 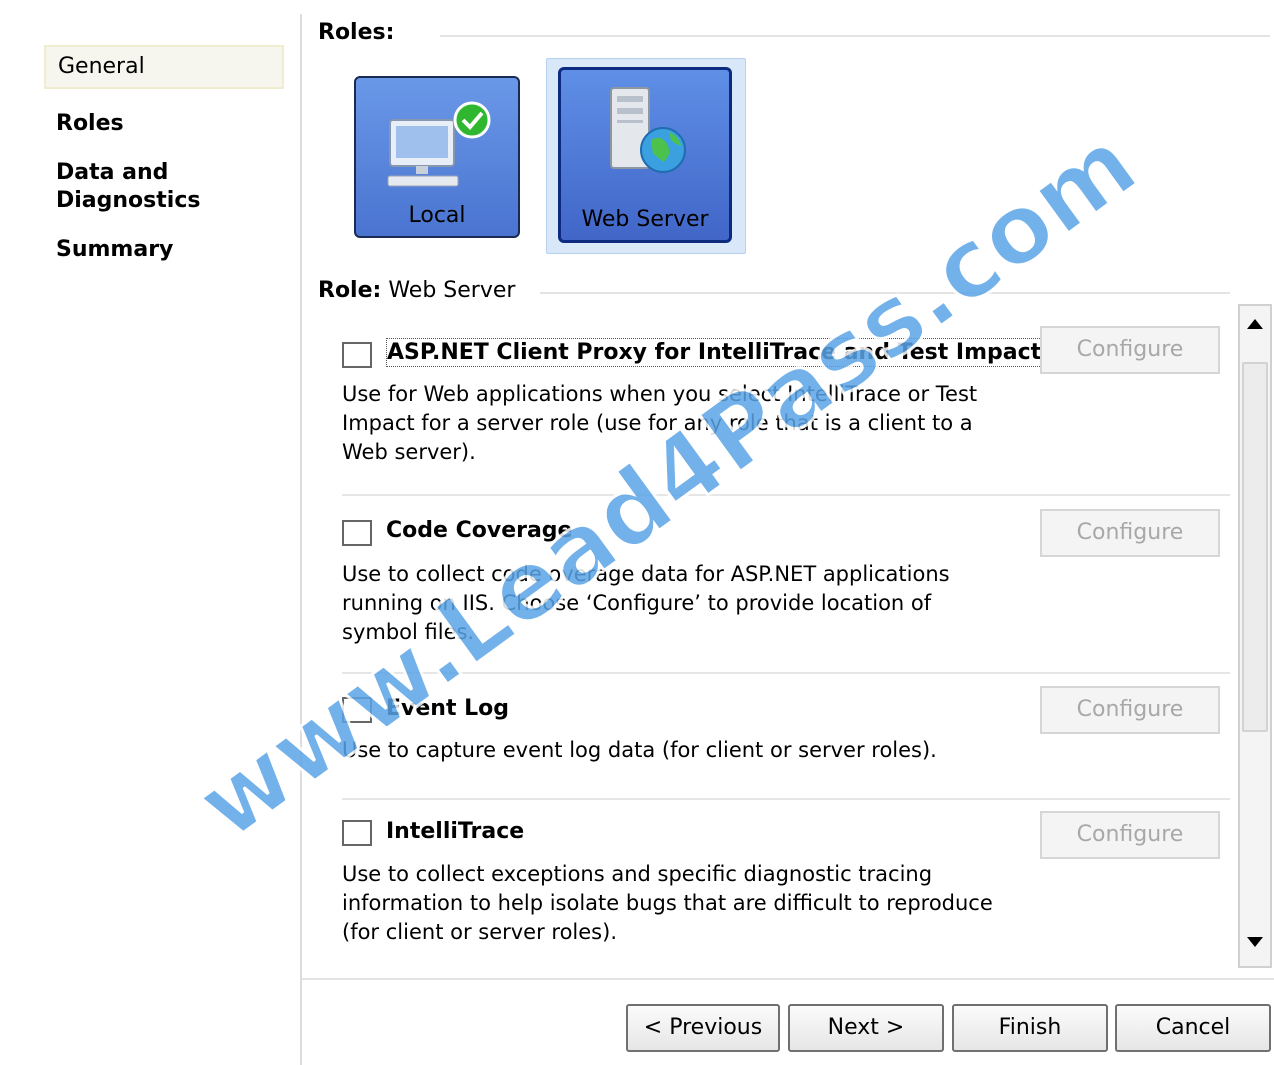 What do you see at coordinates (1030, 1028) in the screenshot?
I see `finish-button: Finish` at bounding box center [1030, 1028].